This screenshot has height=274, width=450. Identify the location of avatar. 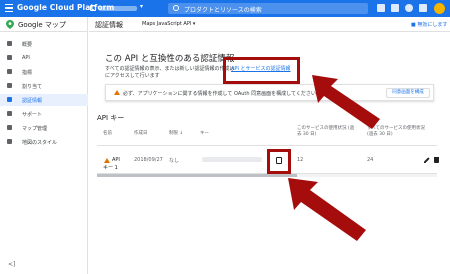
(439, 8).